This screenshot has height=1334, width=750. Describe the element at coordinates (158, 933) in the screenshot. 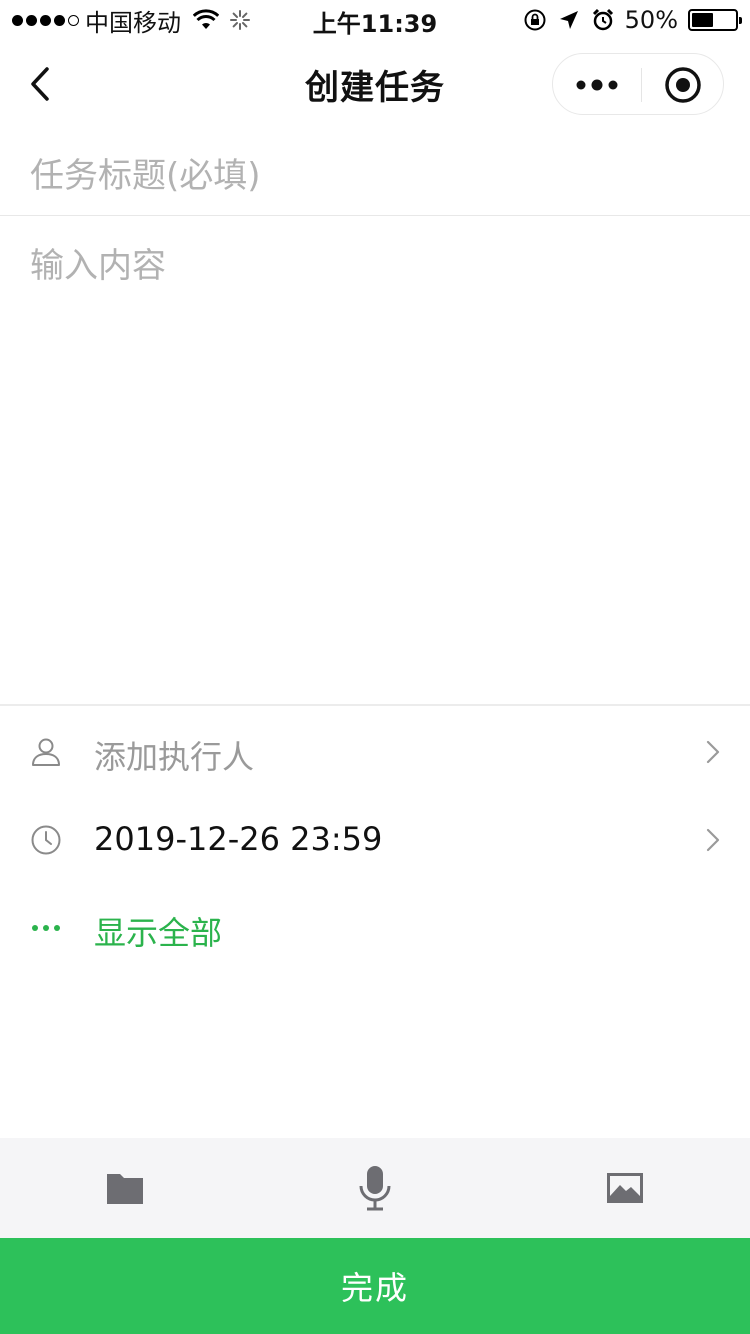

I see `show-all-label: 显示全部` at that location.